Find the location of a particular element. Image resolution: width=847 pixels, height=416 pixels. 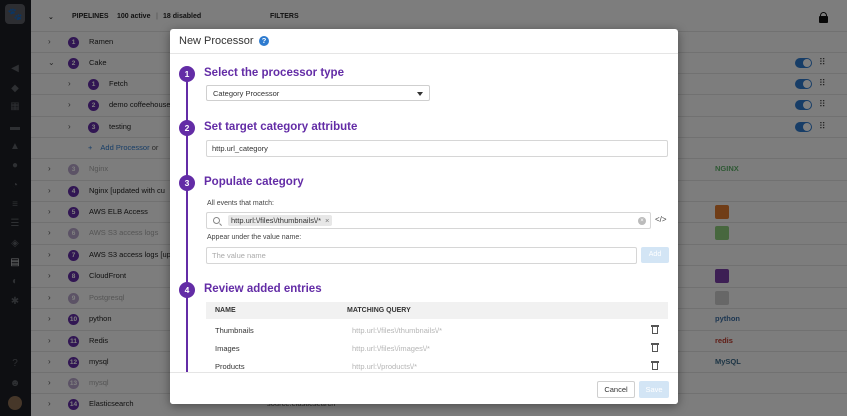

step-2-title: Set target category attribute is located at coordinates (281, 127).